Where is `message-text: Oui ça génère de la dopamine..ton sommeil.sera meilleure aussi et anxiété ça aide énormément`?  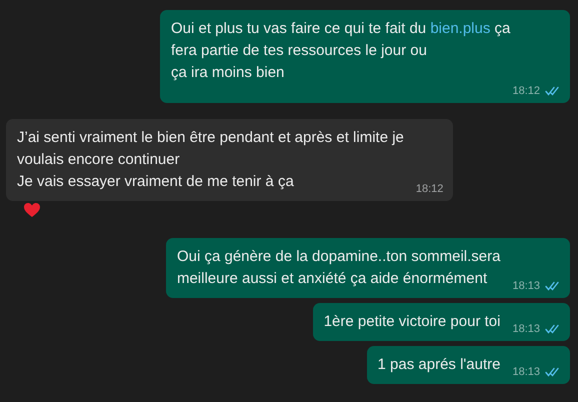 message-text: Oui ça génère de la dopamine..ton sommeil.sera meilleure aussi et anxiété ça aide énormément is located at coordinates (338, 268).